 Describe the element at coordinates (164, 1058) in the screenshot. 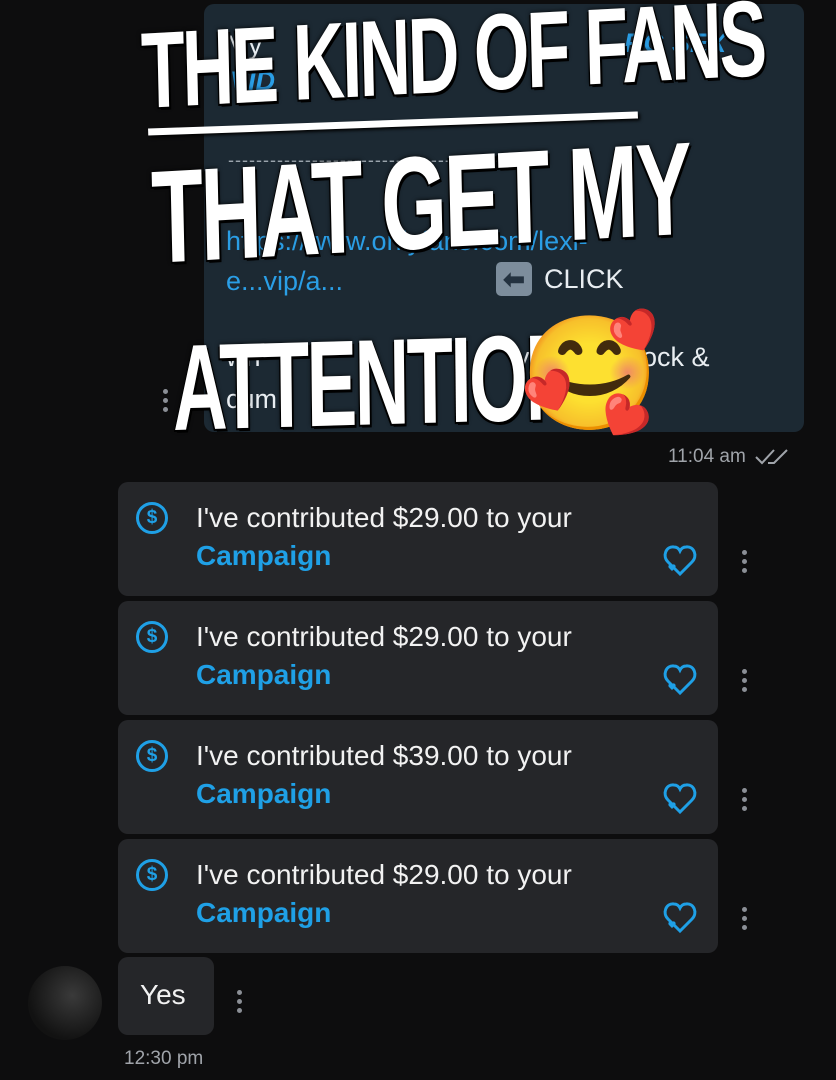

I see `reply-time: 12:30 pm` at that location.